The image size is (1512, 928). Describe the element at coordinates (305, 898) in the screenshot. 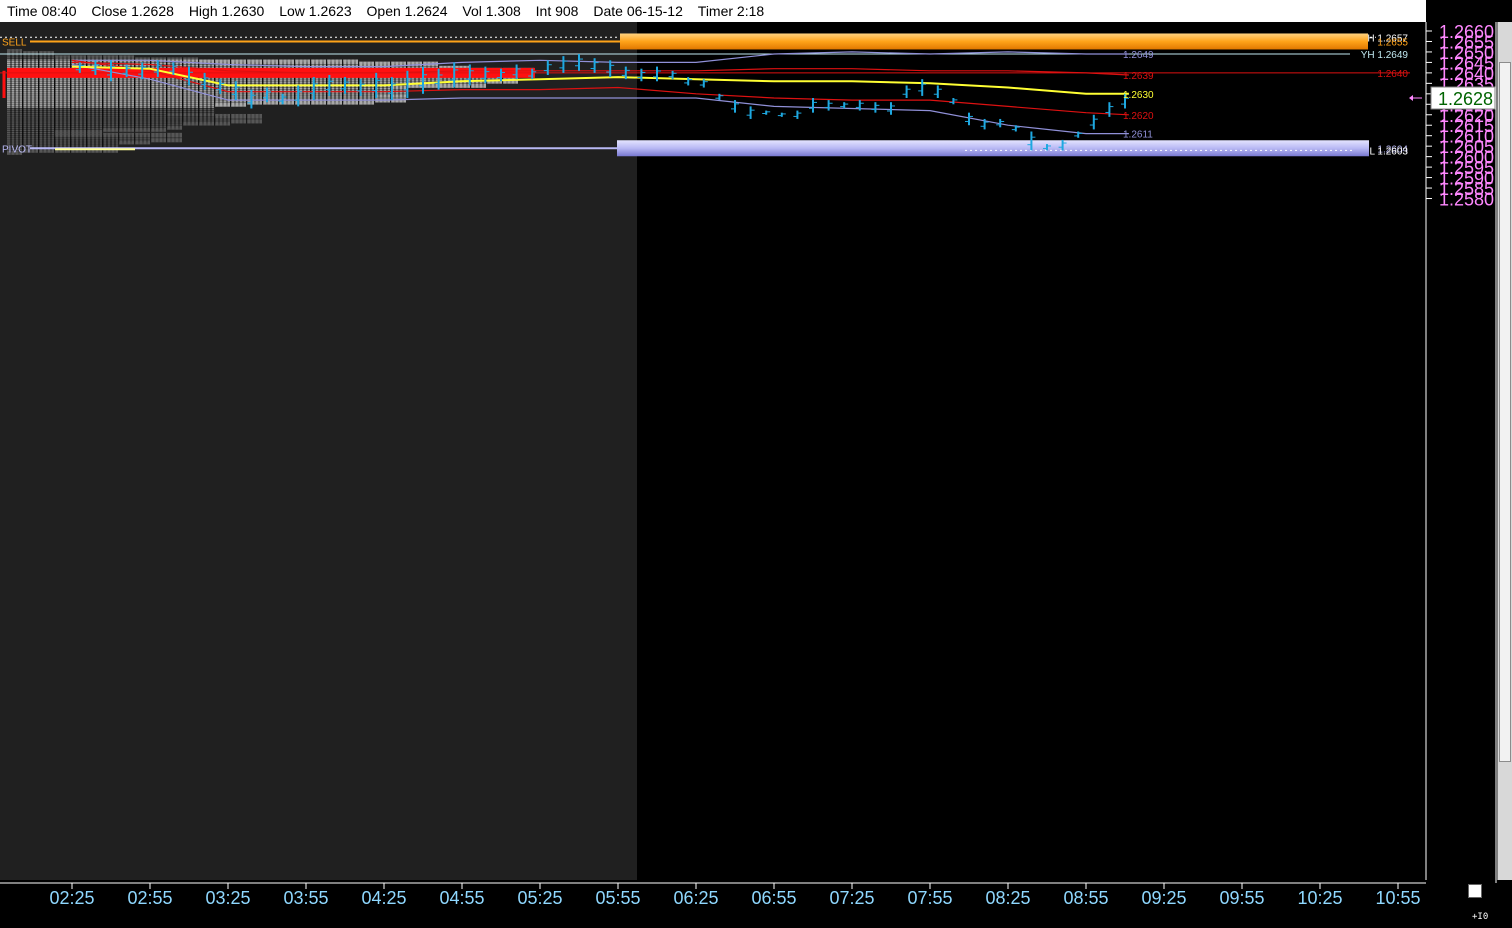

I see `time-tick-label: 03:55` at that location.